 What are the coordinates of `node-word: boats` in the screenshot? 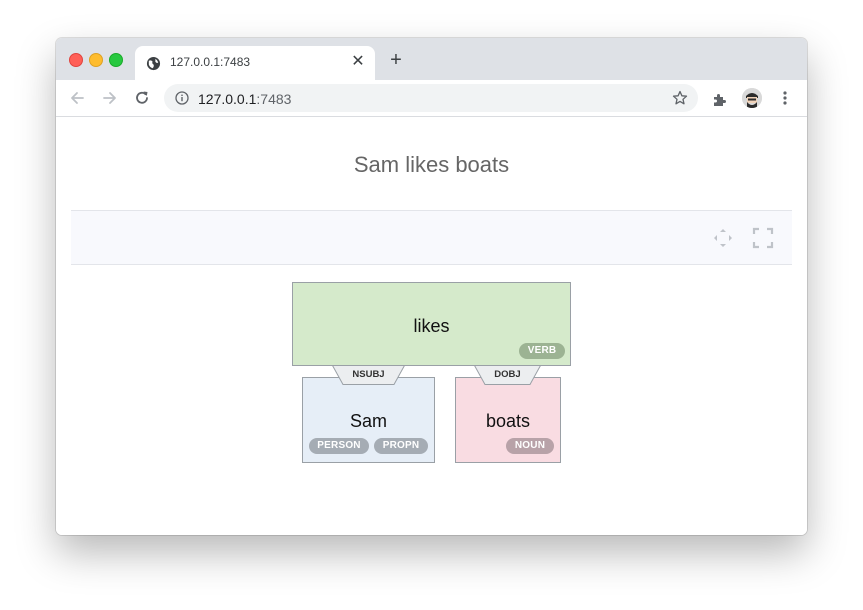 It's located at (508, 421).